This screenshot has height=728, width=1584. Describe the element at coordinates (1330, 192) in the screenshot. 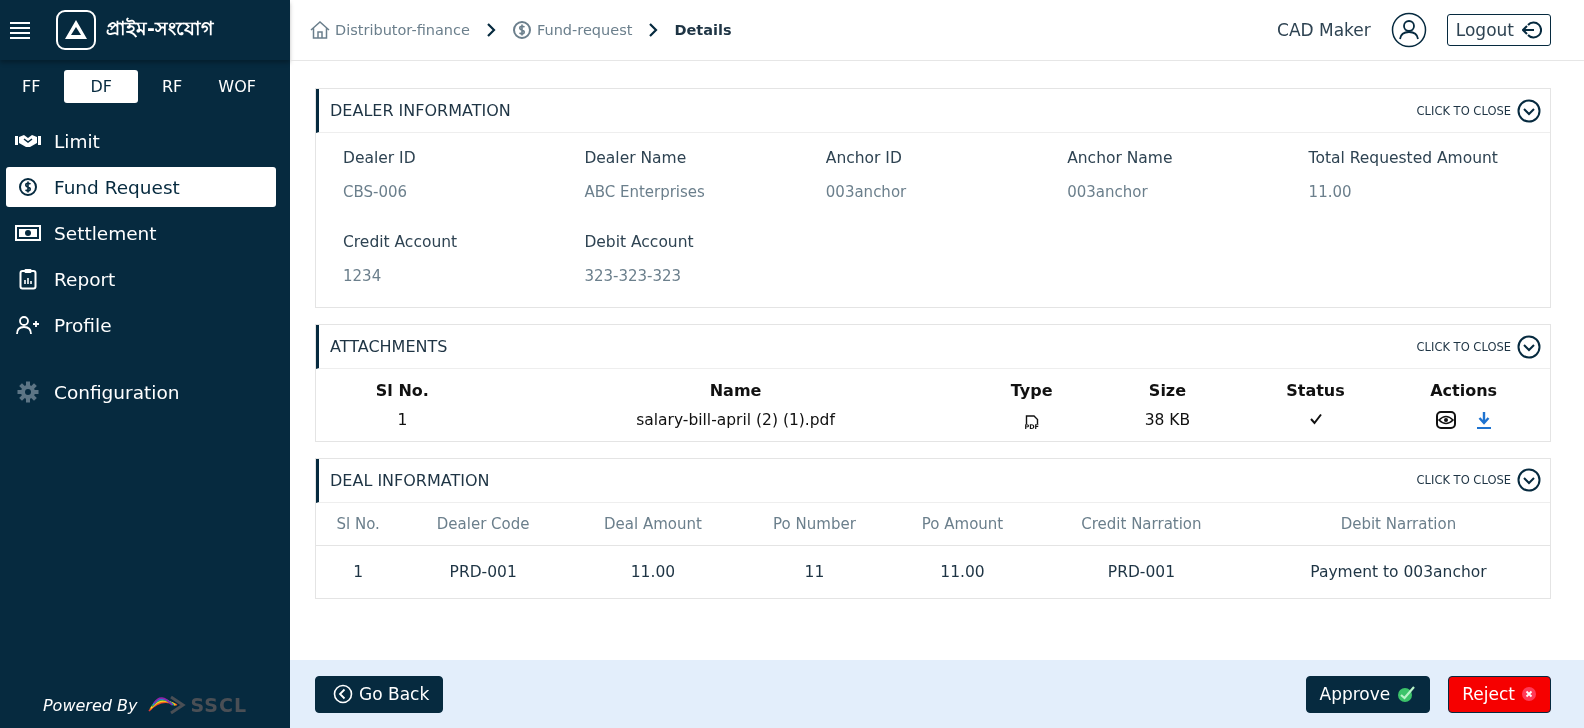

I see `field-value: 11.00` at that location.